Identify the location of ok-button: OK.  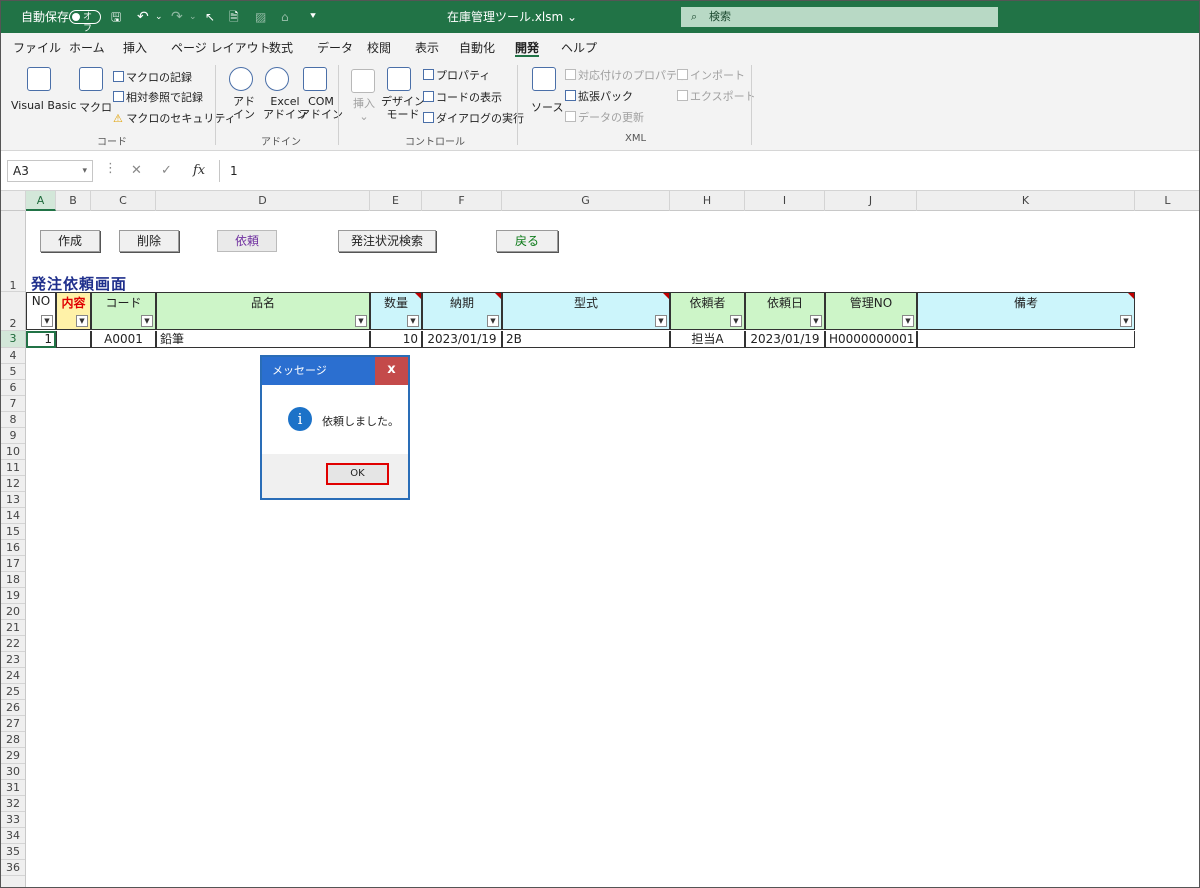
(357, 474).